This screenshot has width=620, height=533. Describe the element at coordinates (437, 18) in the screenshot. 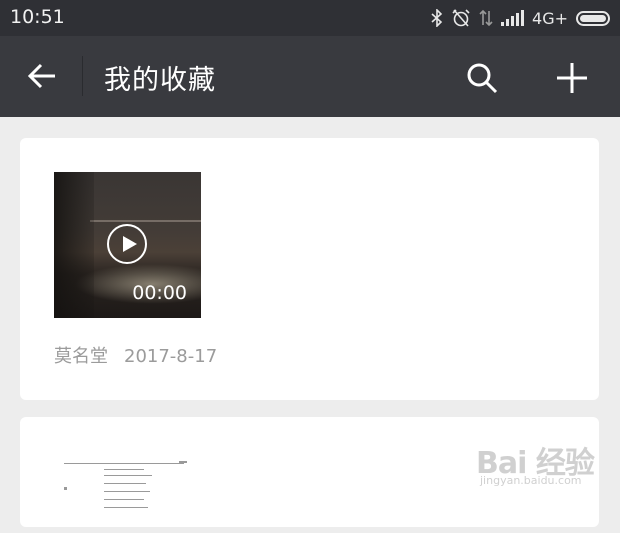

I see `bluetooth-icon` at that location.